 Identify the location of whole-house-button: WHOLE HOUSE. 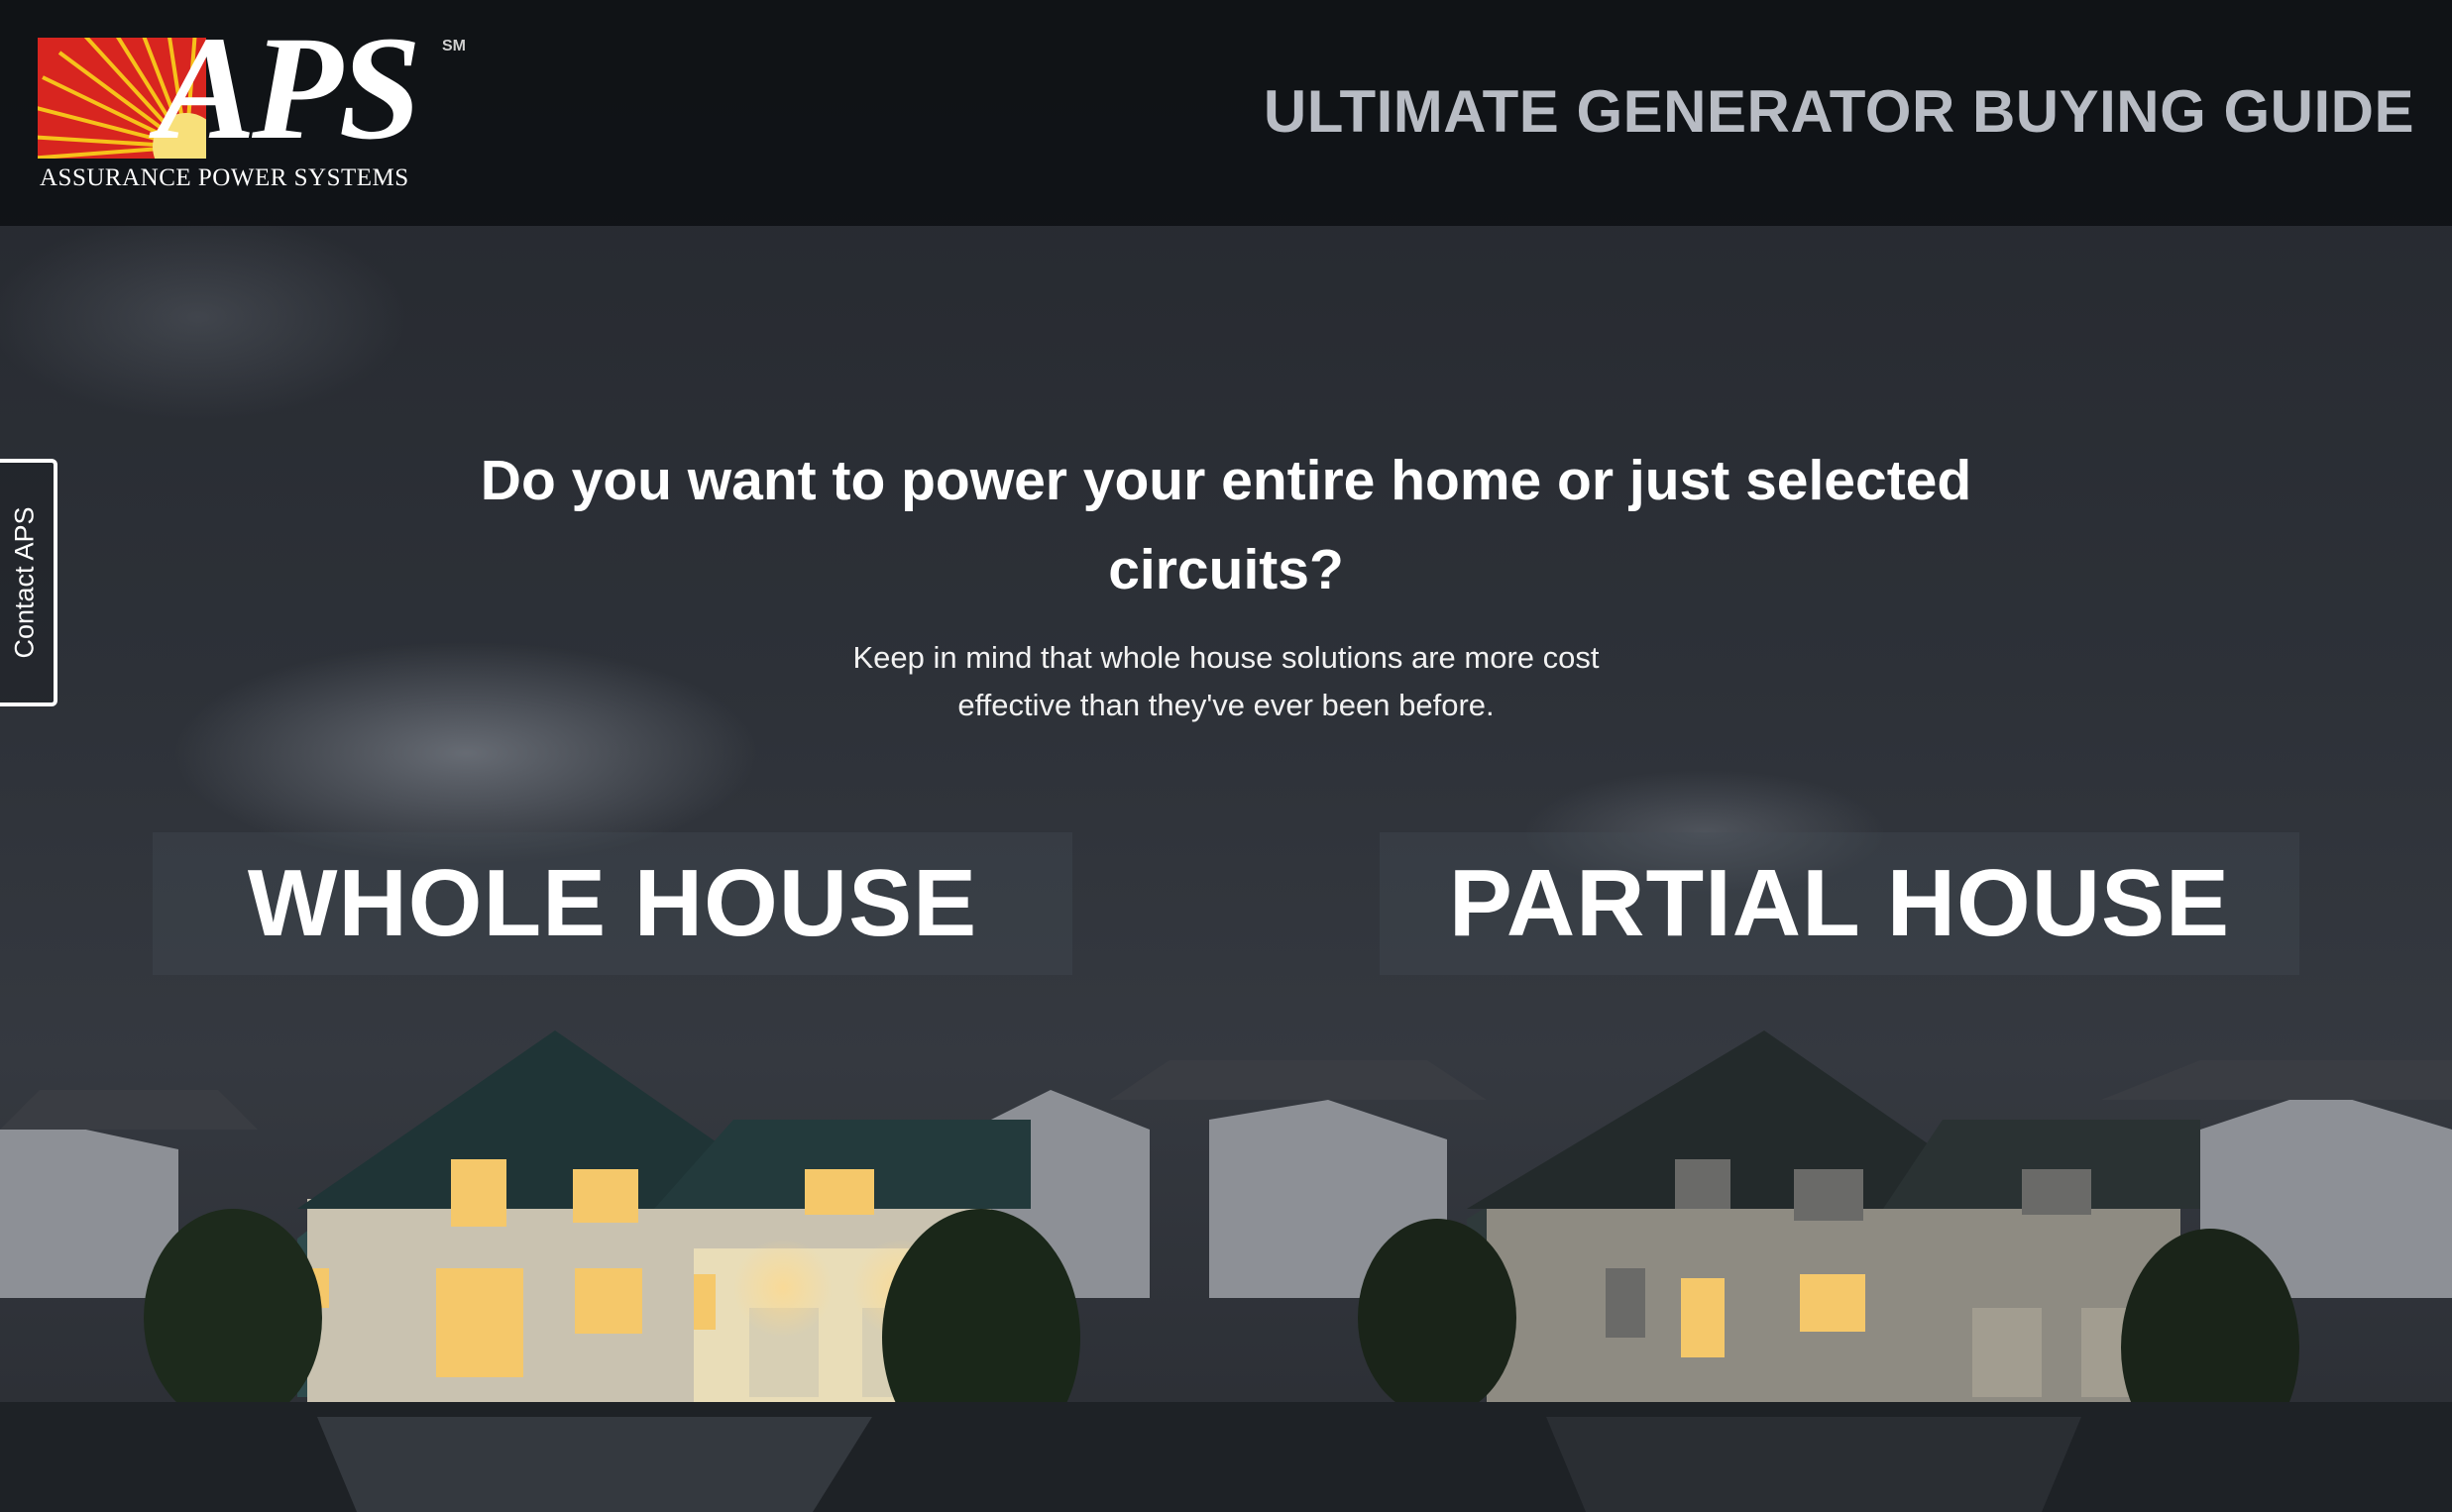
(612, 904).